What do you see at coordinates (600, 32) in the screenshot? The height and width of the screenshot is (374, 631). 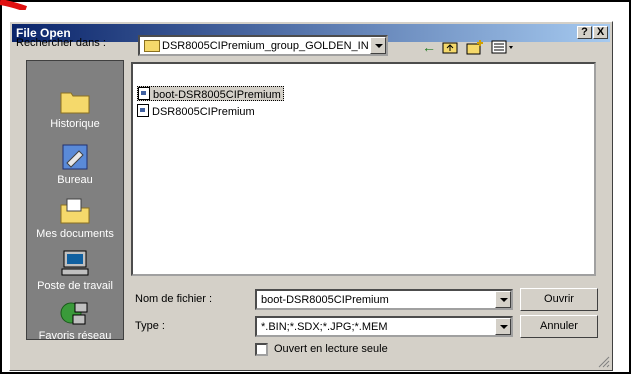 I see `close-button: X` at bounding box center [600, 32].